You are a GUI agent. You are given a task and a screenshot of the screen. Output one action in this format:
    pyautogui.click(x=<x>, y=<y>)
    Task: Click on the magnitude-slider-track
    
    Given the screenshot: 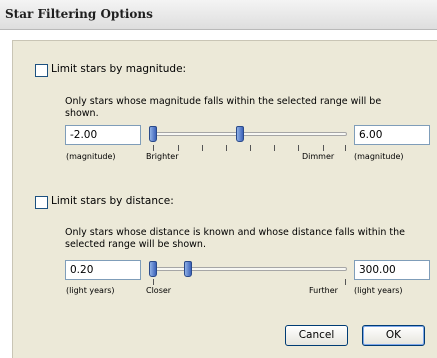 What is the action you would take?
    pyautogui.click(x=249, y=134)
    